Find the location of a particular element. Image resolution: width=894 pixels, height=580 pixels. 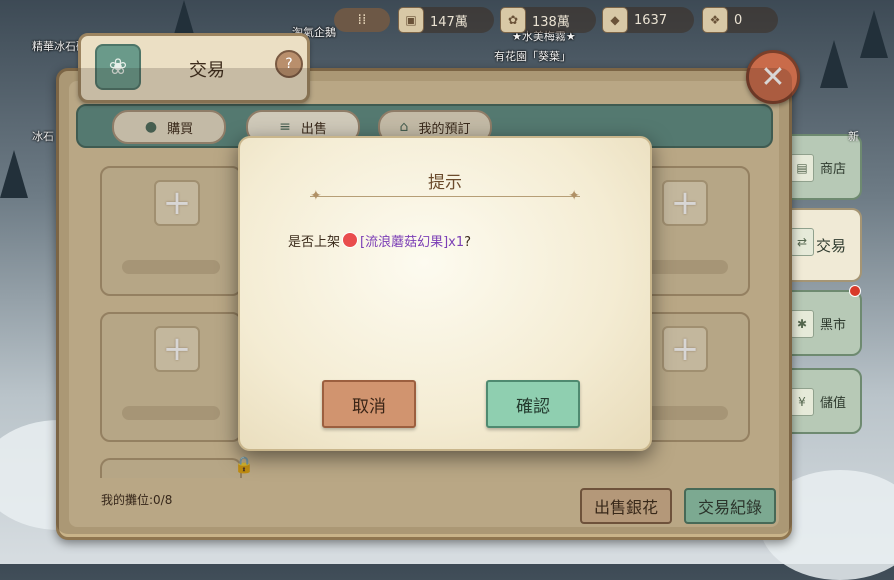

new-badge: 新 is located at coordinates (853, 136).